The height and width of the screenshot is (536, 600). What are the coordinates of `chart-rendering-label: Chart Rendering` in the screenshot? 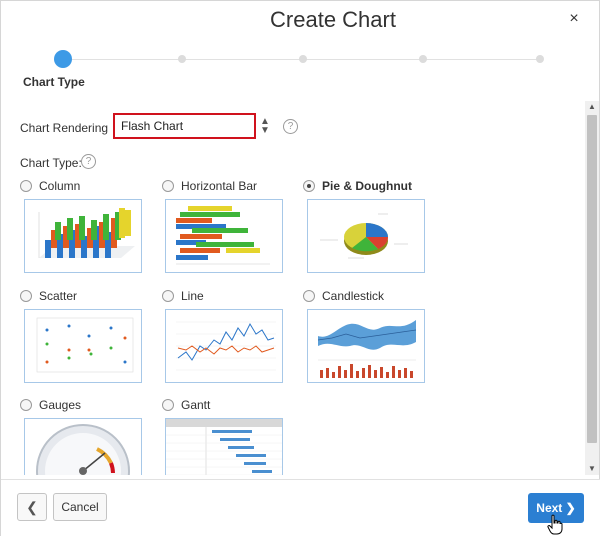 It's located at (64, 128).